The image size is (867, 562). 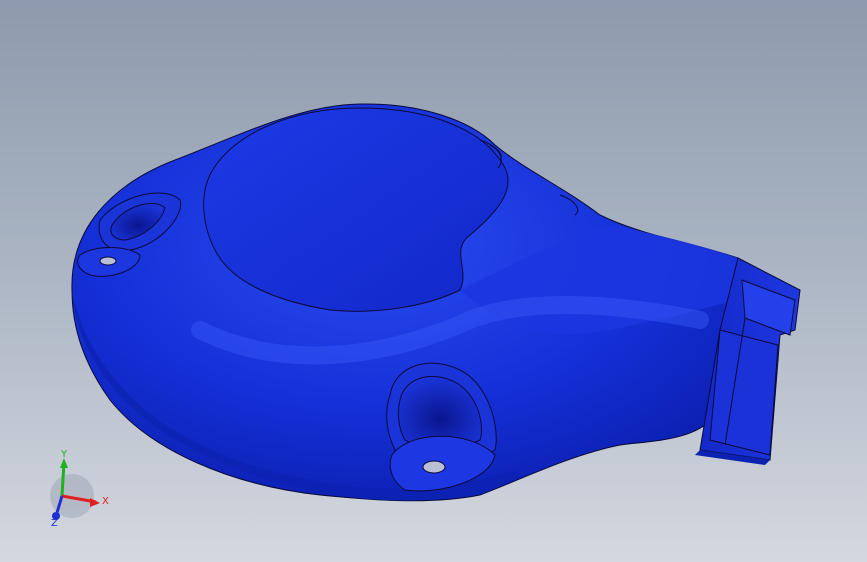 What do you see at coordinates (64, 454) in the screenshot?
I see `y-axis-label: Y` at bounding box center [64, 454].